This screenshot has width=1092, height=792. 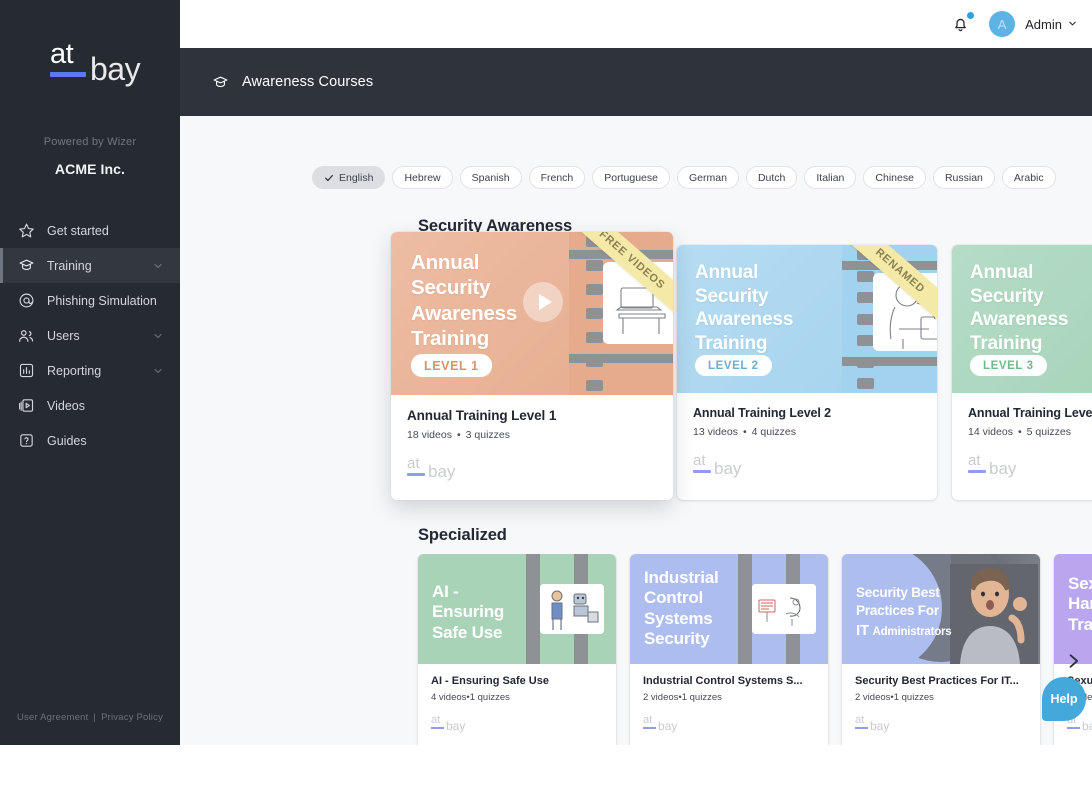 What do you see at coordinates (52, 717) in the screenshot?
I see `user-agreement-link: User Agreement` at bounding box center [52, 717].